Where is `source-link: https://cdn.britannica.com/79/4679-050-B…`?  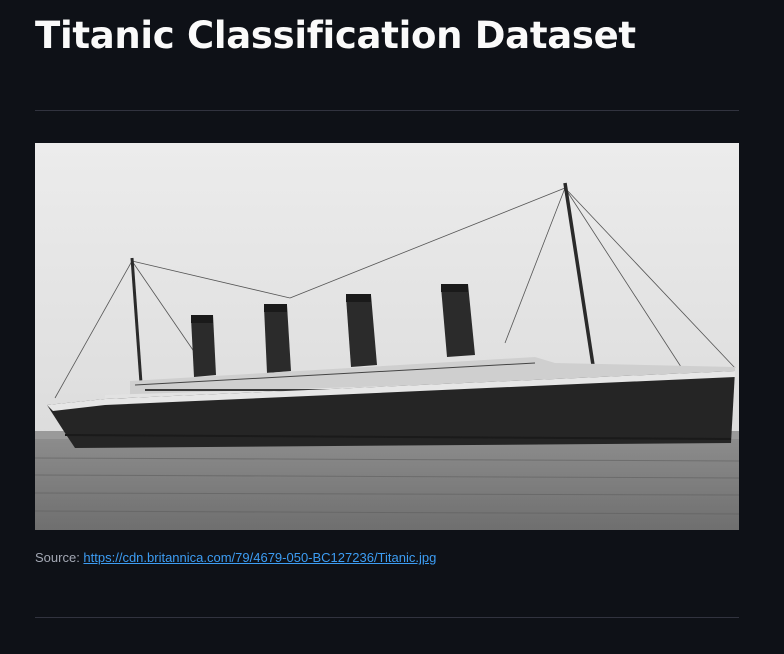
source-link: https://cdn.britannica.com/79/4679-050-B… is located at coordinates (259, 557).